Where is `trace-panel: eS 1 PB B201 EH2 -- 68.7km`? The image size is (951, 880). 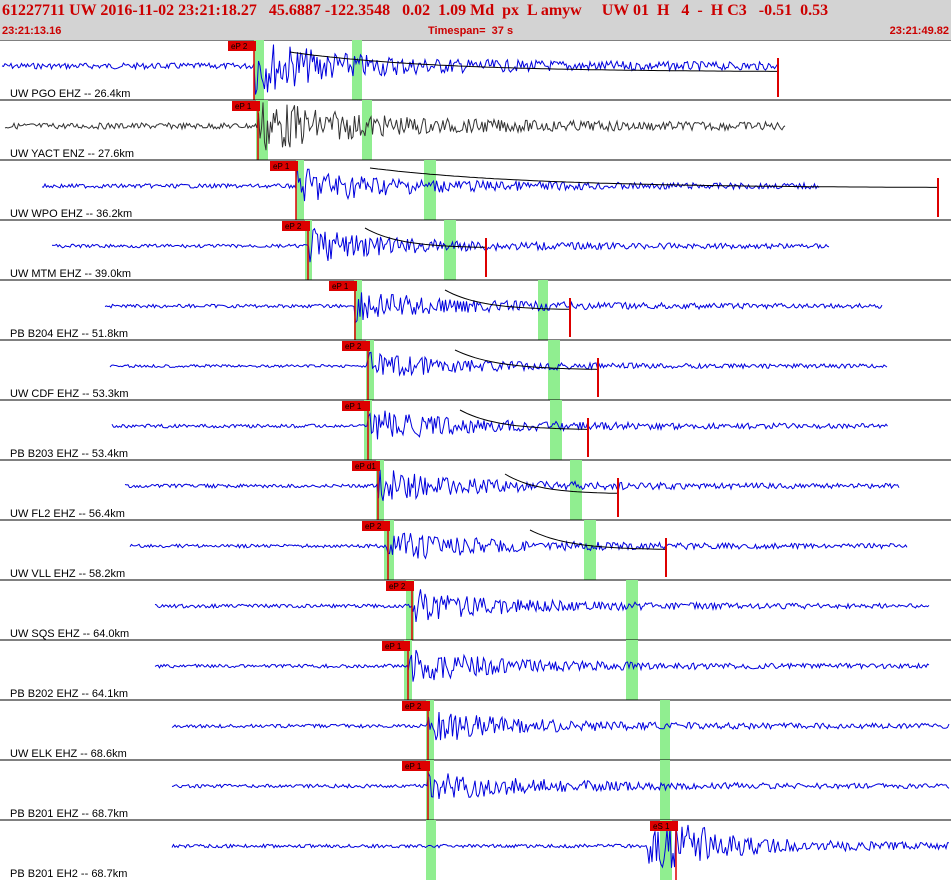
trace-panel: eS 1 PB B201 EH2 -- 68.7km is located at coordinates (475, 849).